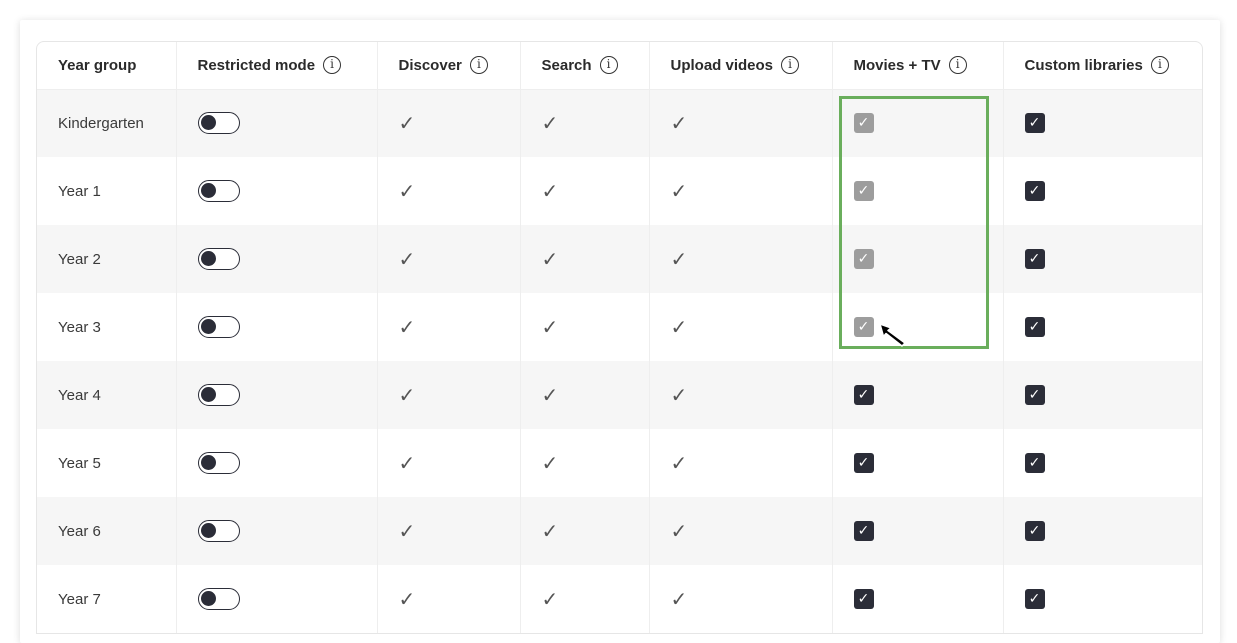  Describe the element at coordinates (106, 191) in the screenshot. I see `year-cell-content: Year 1` at that location.